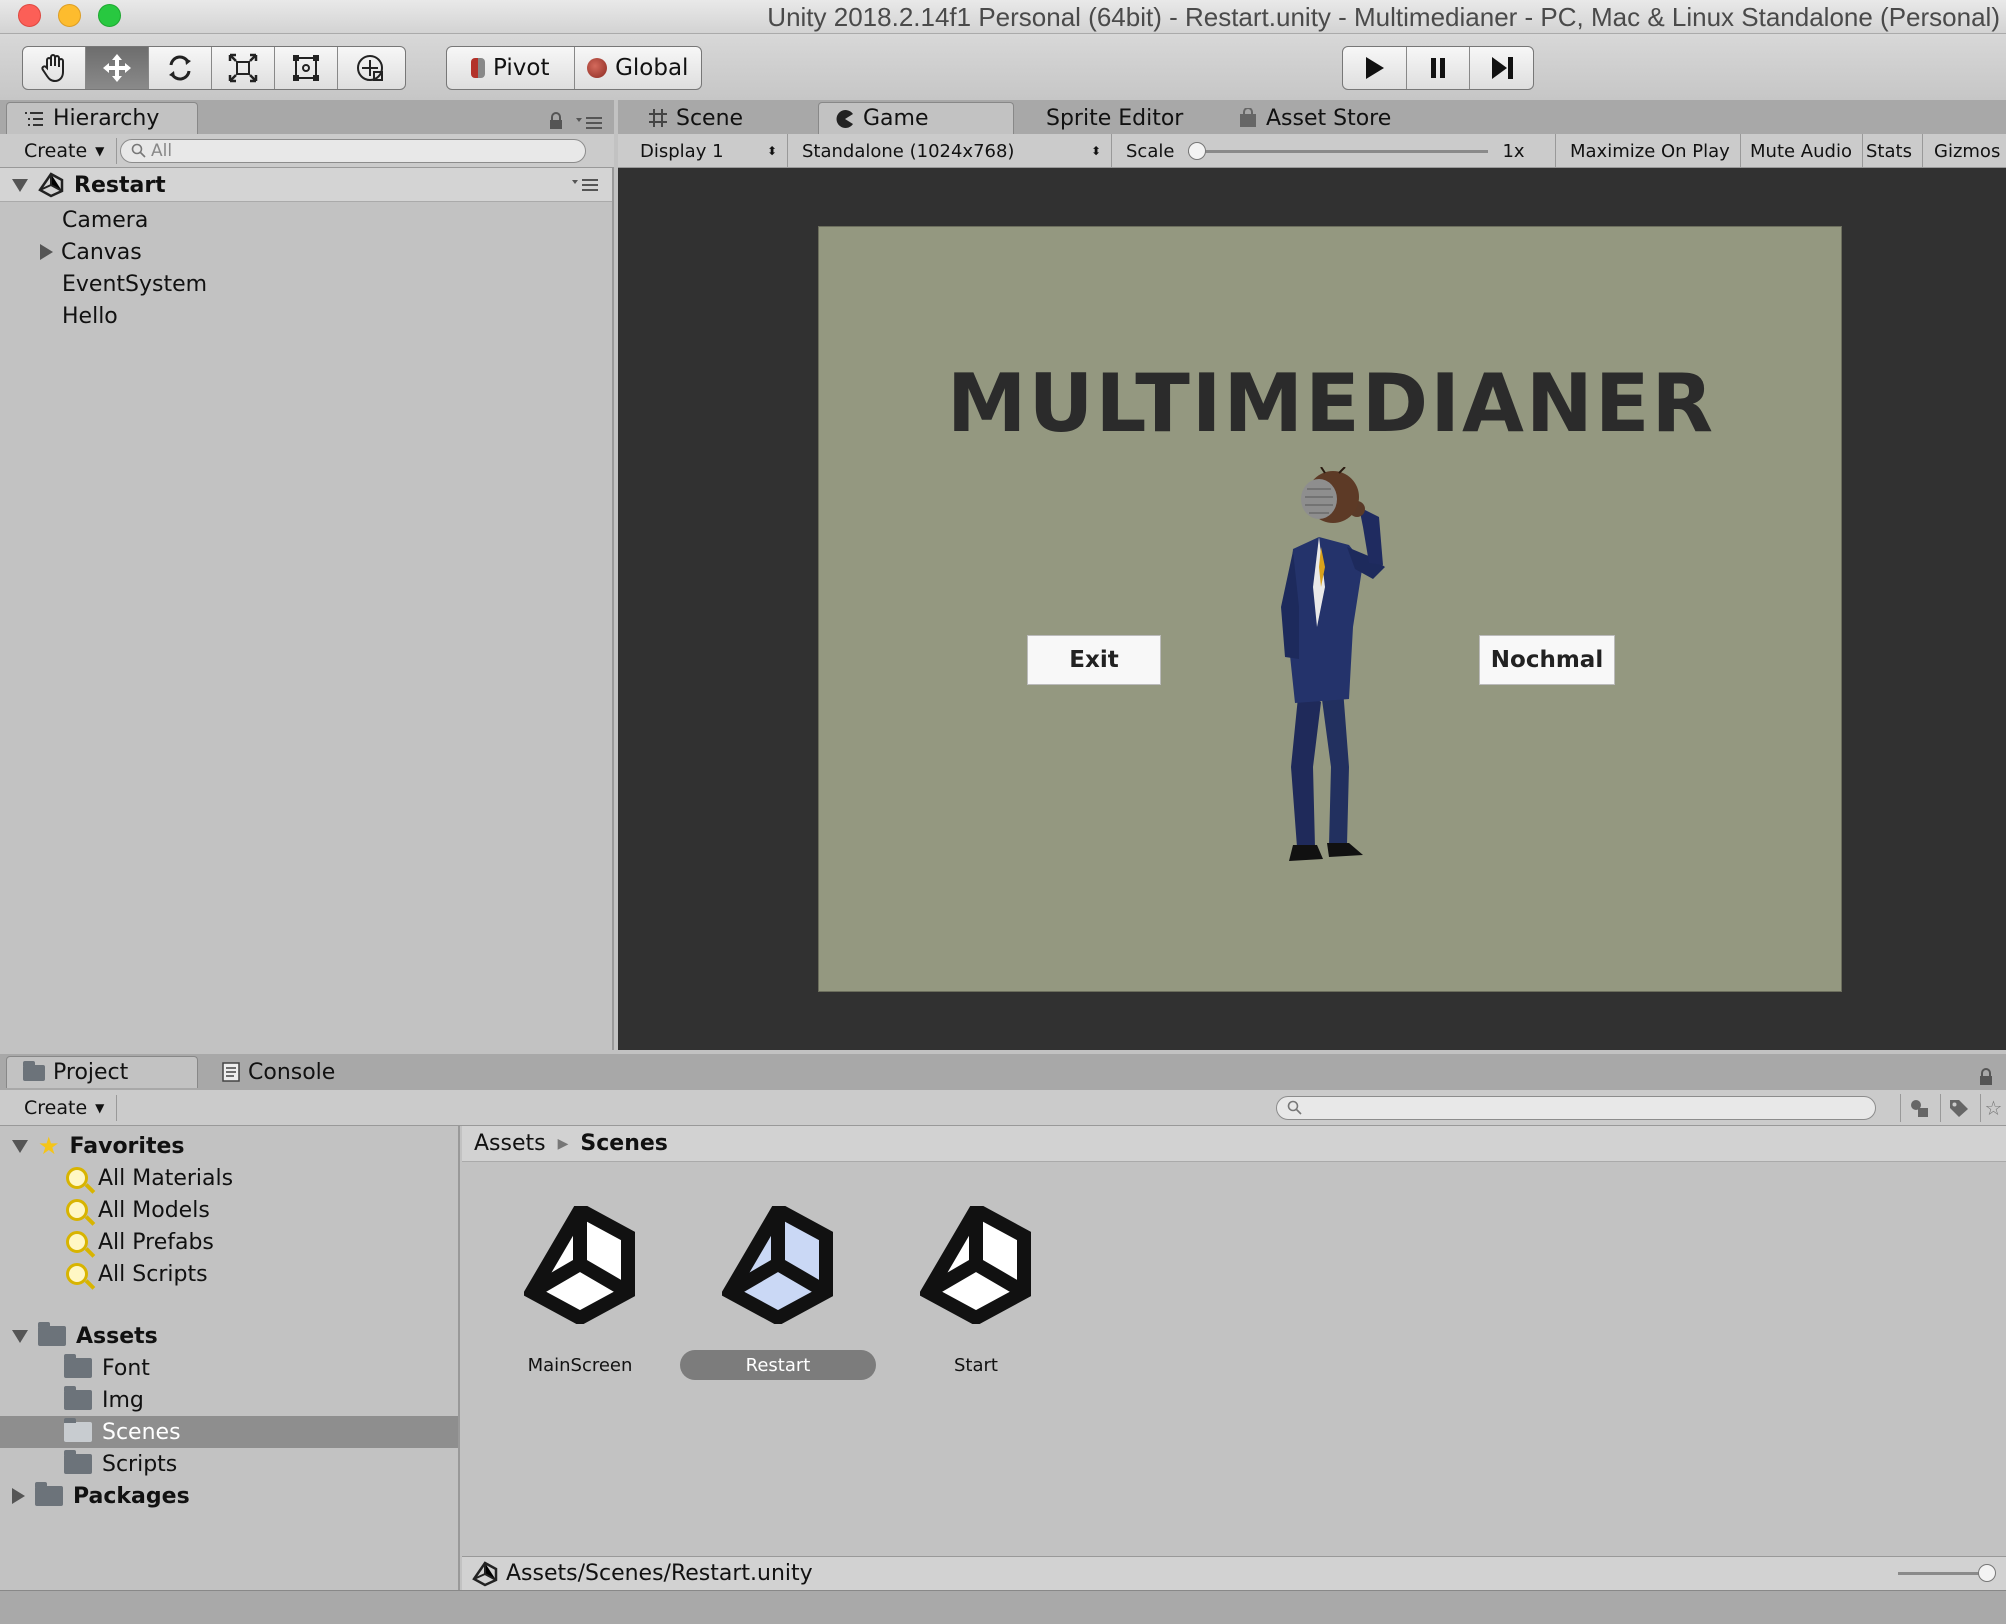 The width and height of the screenshot is (2006, 1624). Describe the element at coordinates (712, 118) in the screenshot. I see `tab-scene: Scene` at that location.